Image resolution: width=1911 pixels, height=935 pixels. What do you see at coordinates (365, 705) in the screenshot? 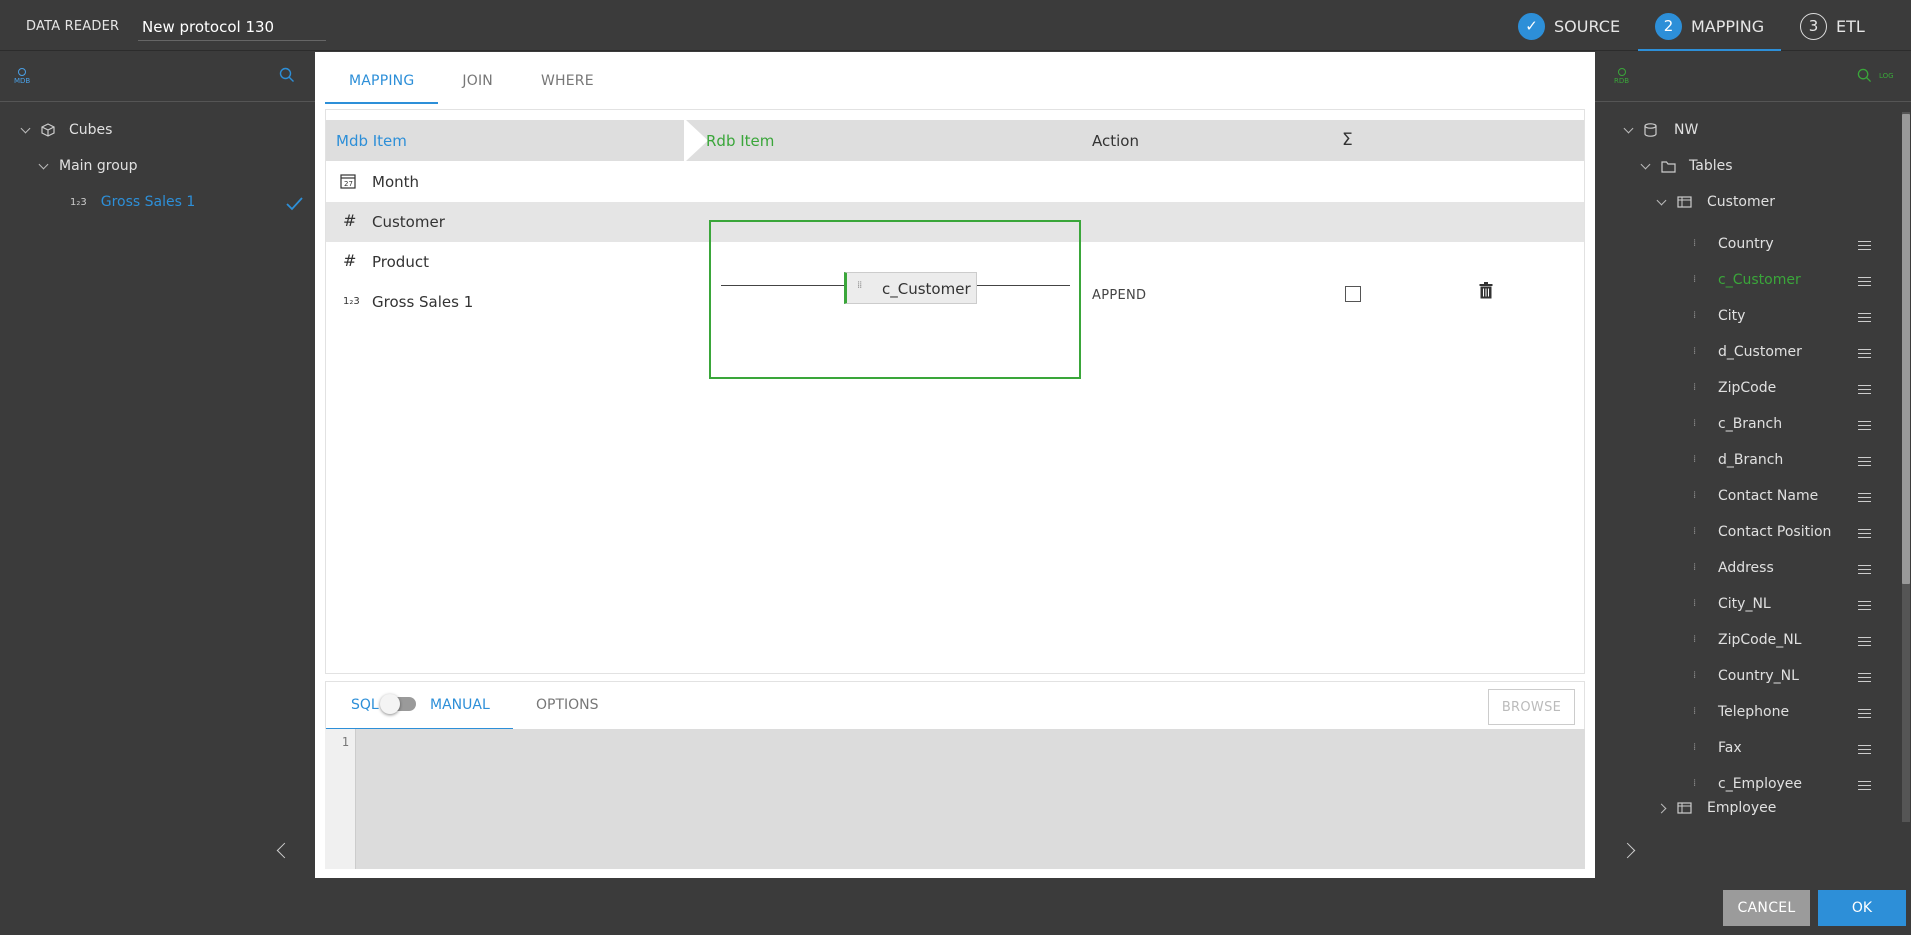
I see `tab-sql: SQL` at bounding box center [365, 705].